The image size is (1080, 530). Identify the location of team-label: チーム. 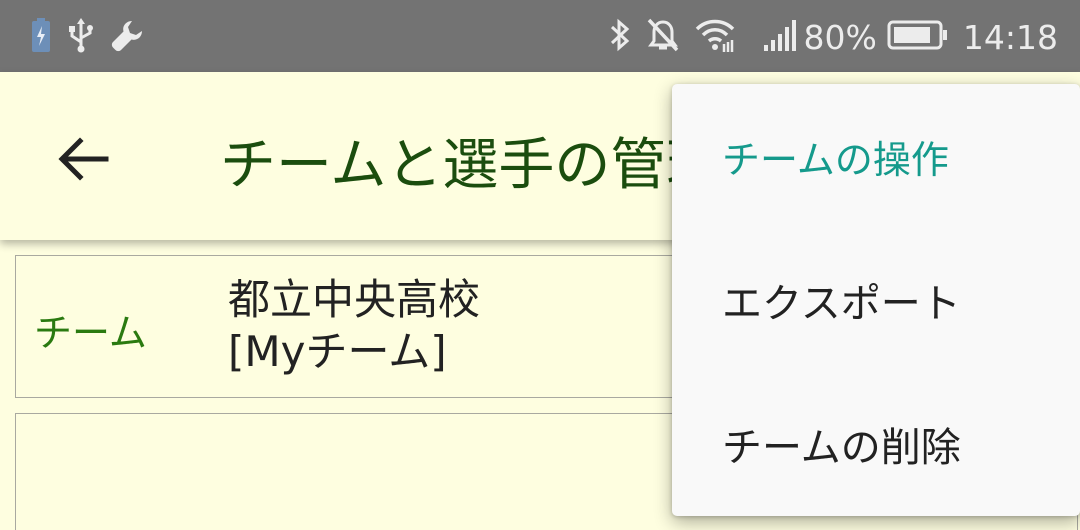
(90, 333).